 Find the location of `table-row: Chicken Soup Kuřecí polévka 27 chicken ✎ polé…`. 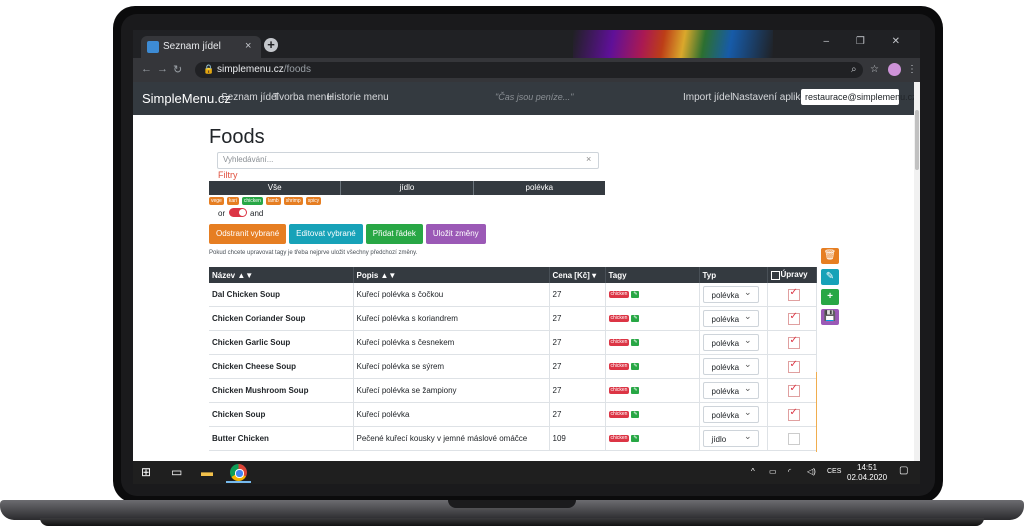

table-row: Chicken Soup Kuřecí polévka 27 chicken ✎ polé… is located at coordinates (513, 414).